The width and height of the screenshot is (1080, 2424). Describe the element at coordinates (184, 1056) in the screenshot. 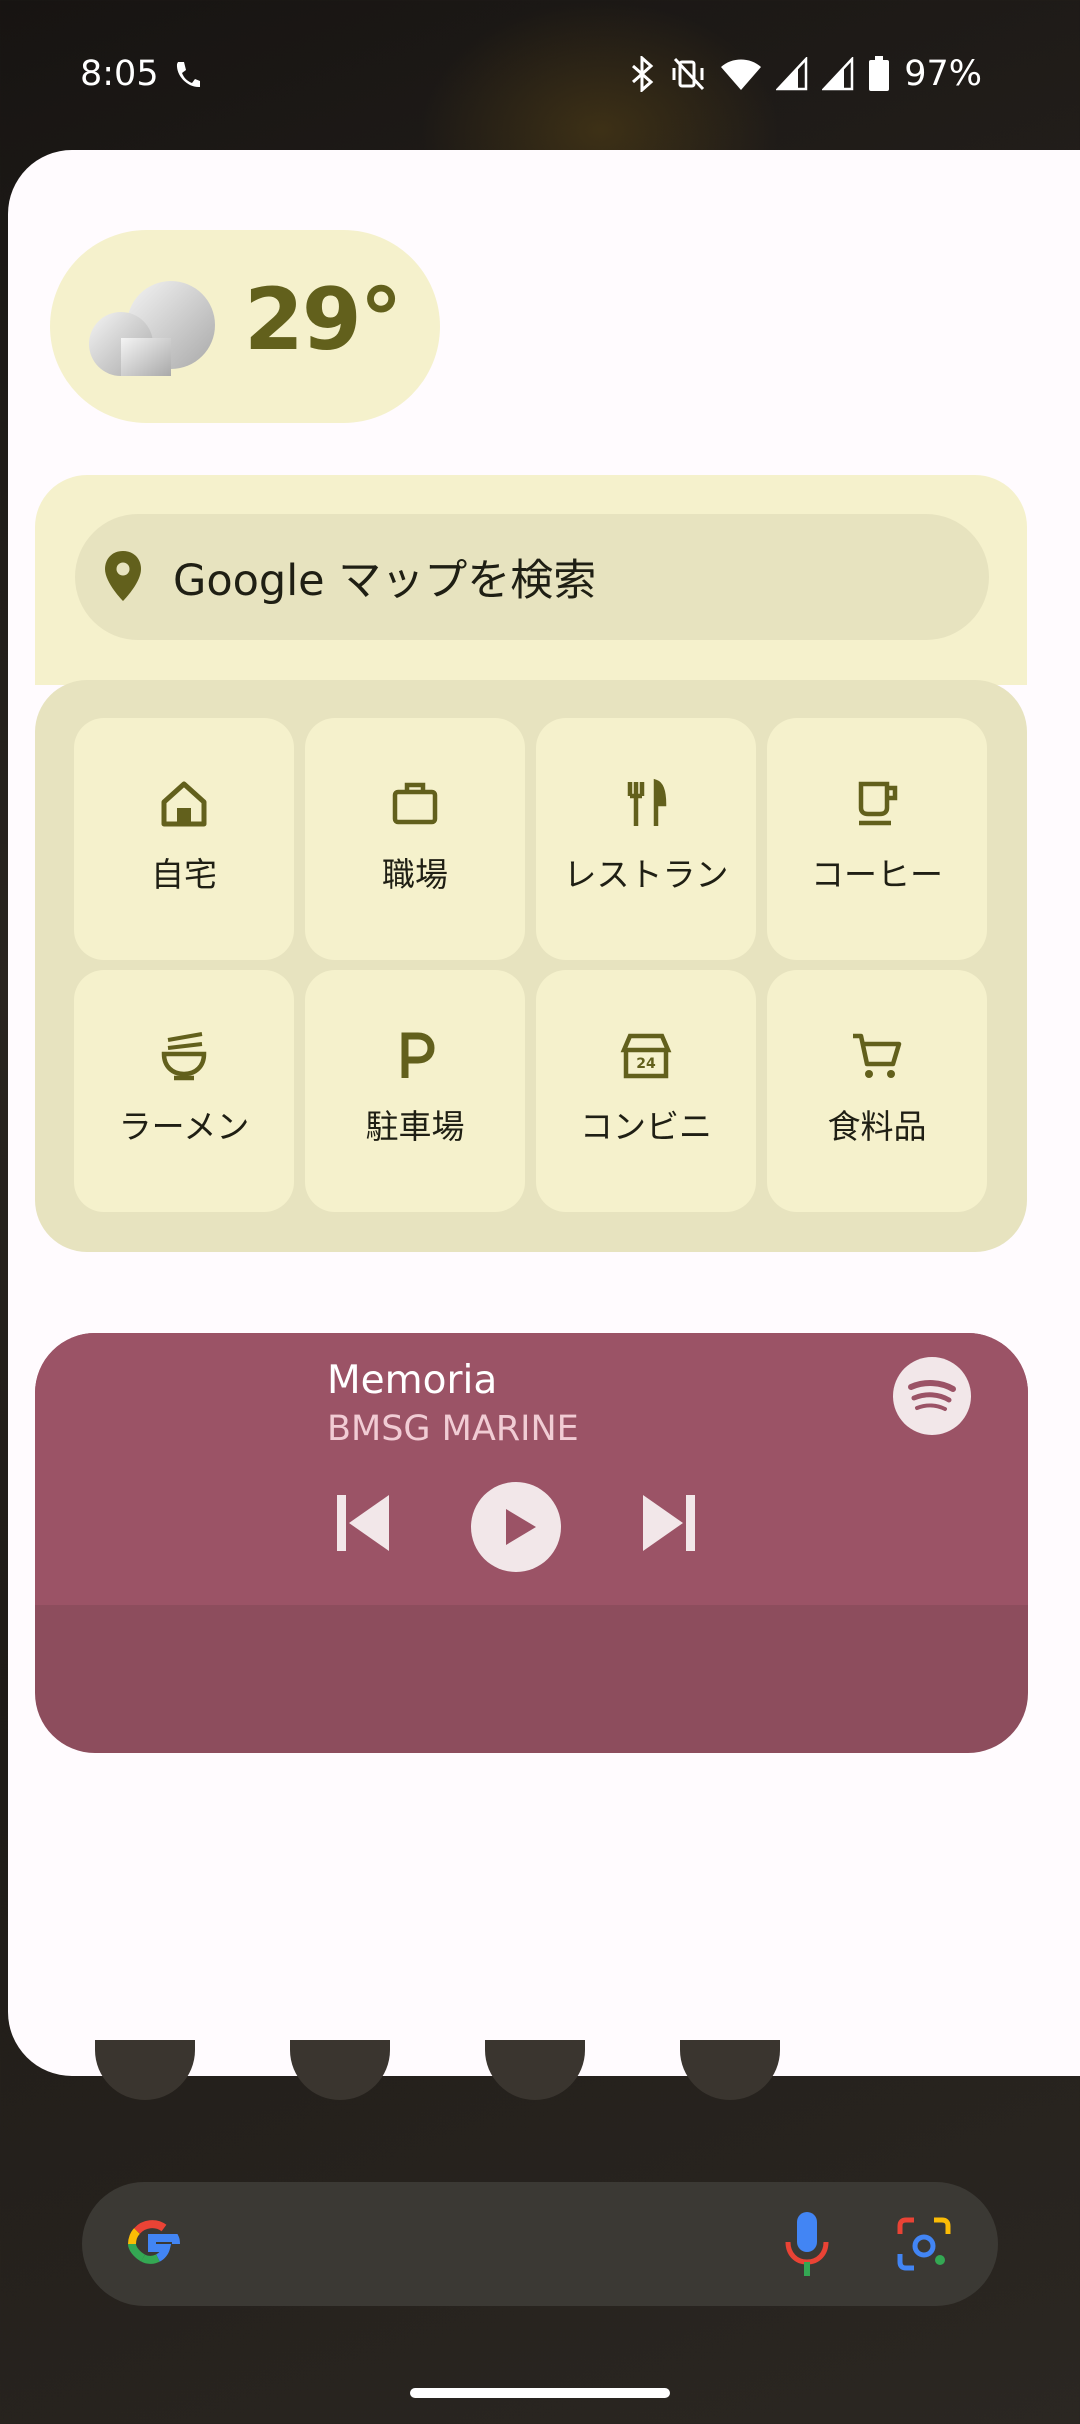

I see `ramen-icon` at that location.